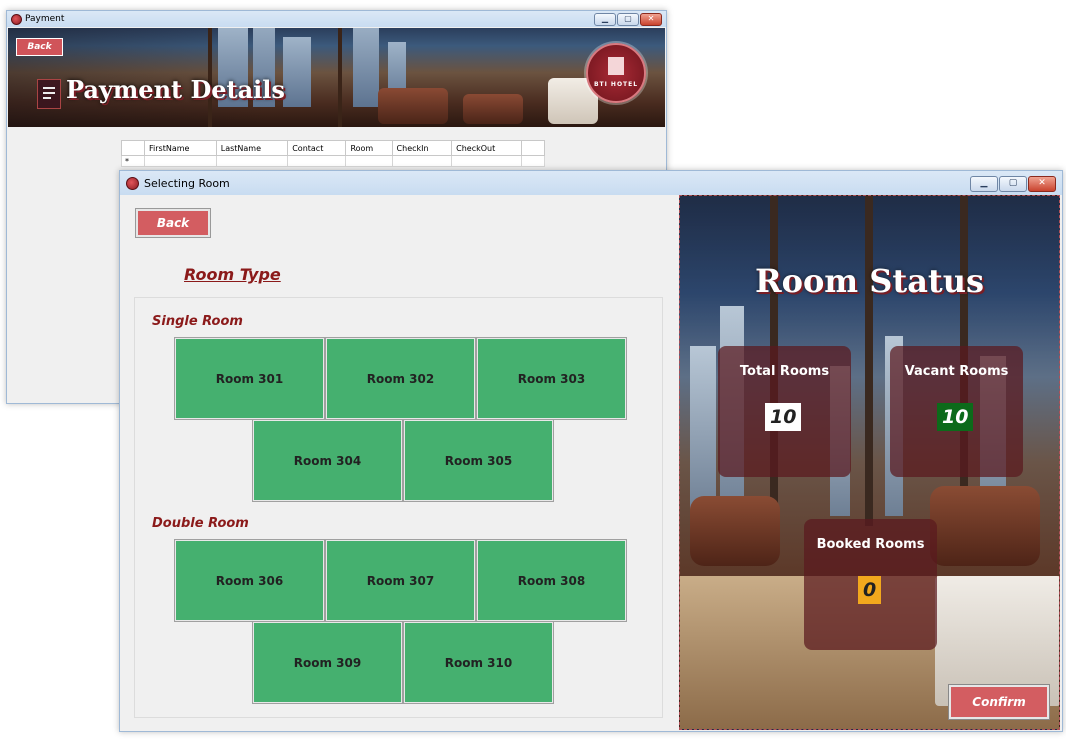  Describe the element at coordinates (591, 183) in the screenshot. I see `select-titlebar: Selecting Room ▁ ▢ ✕` at that location.